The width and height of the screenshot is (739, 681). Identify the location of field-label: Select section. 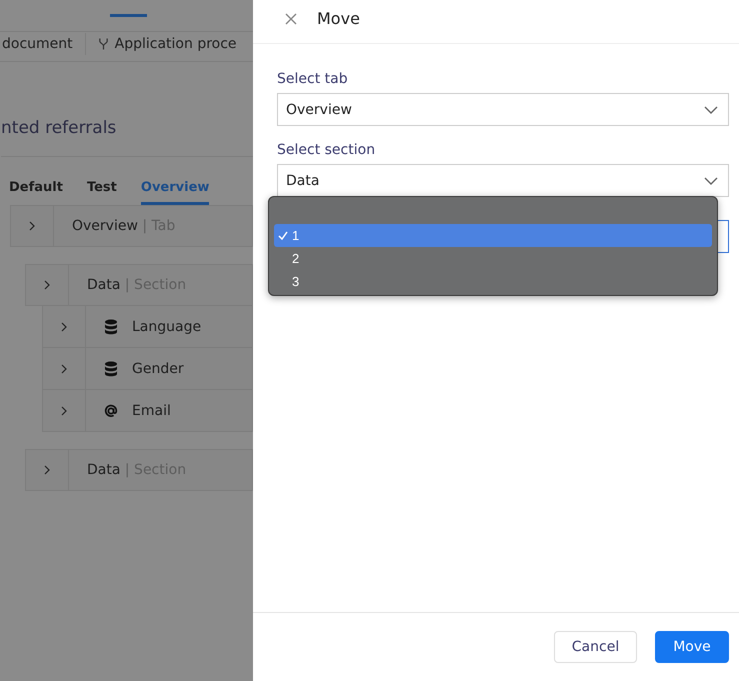
(326, 150).